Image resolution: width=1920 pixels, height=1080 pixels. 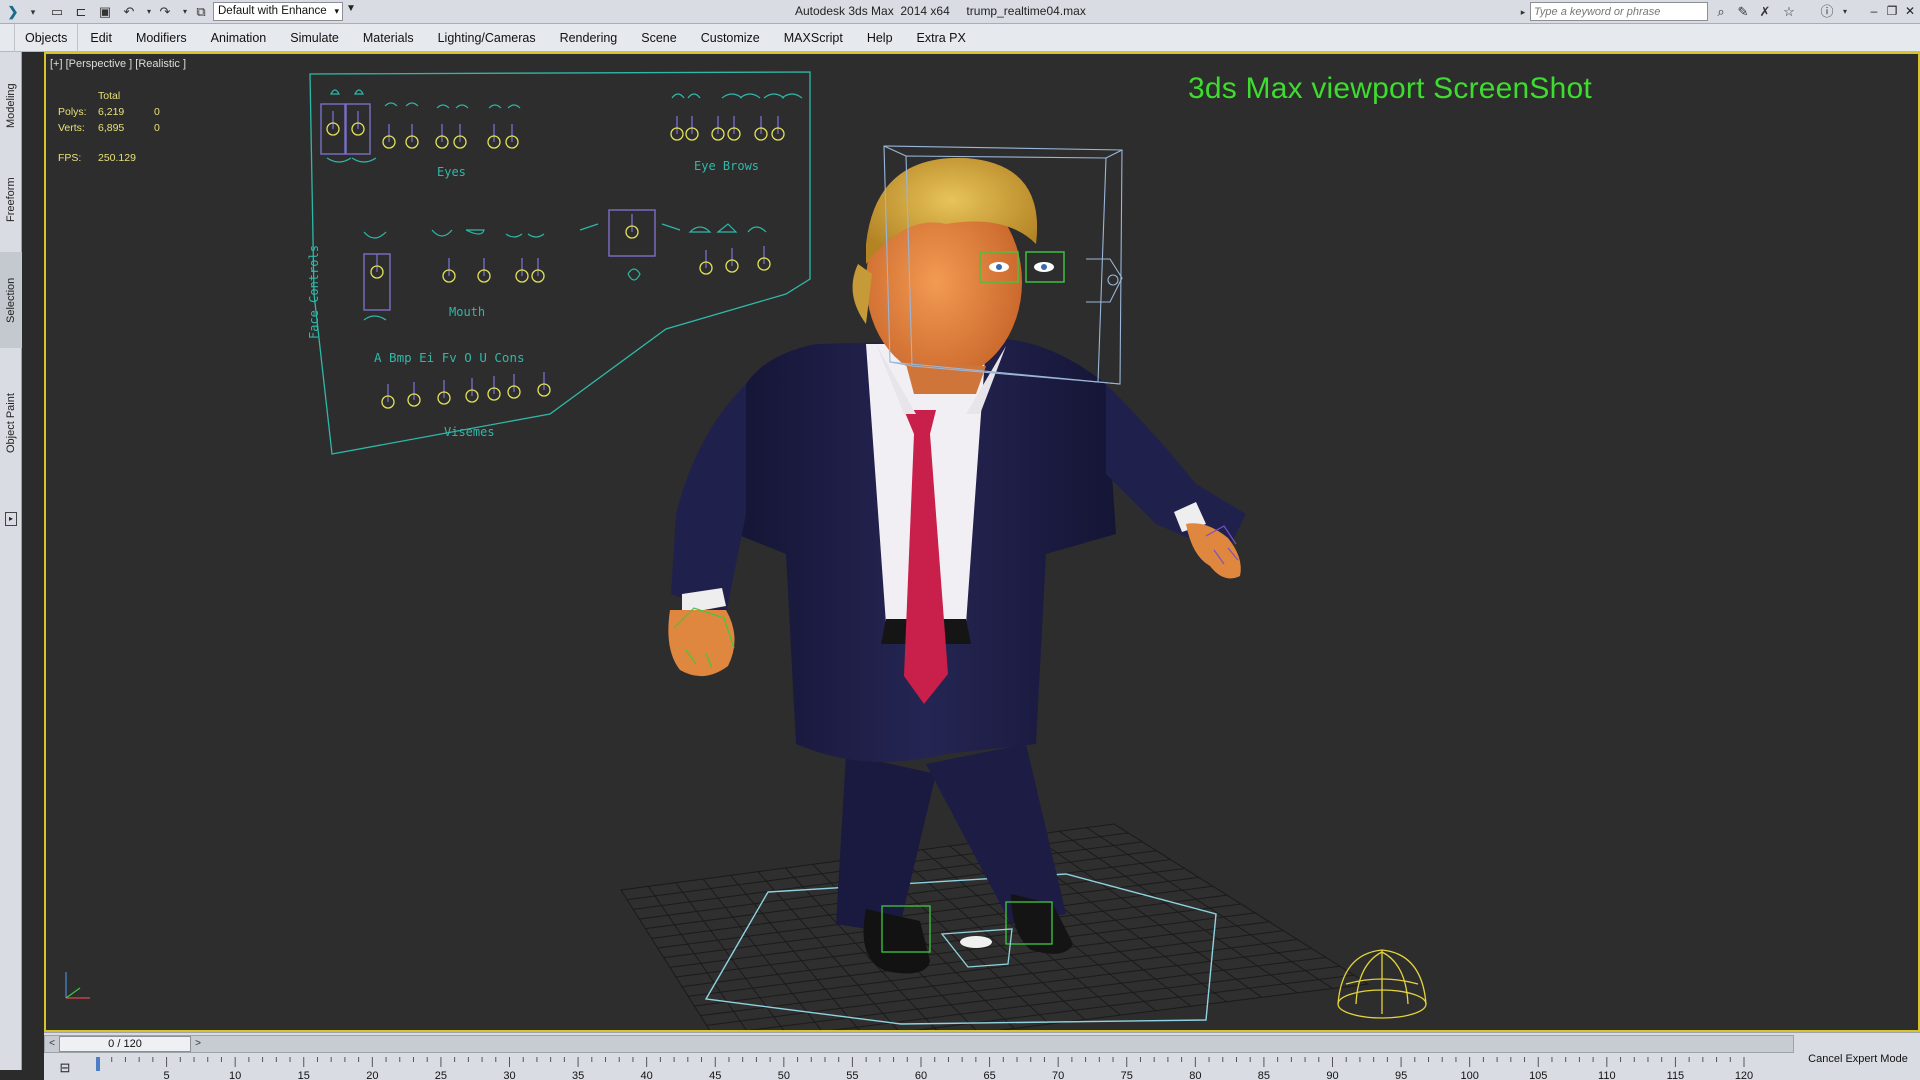 What do you see at coordinates (11, 519) in the screenshot?
I see `ribbon-toggle-icon: ▸` at bounding box center [11, 519].